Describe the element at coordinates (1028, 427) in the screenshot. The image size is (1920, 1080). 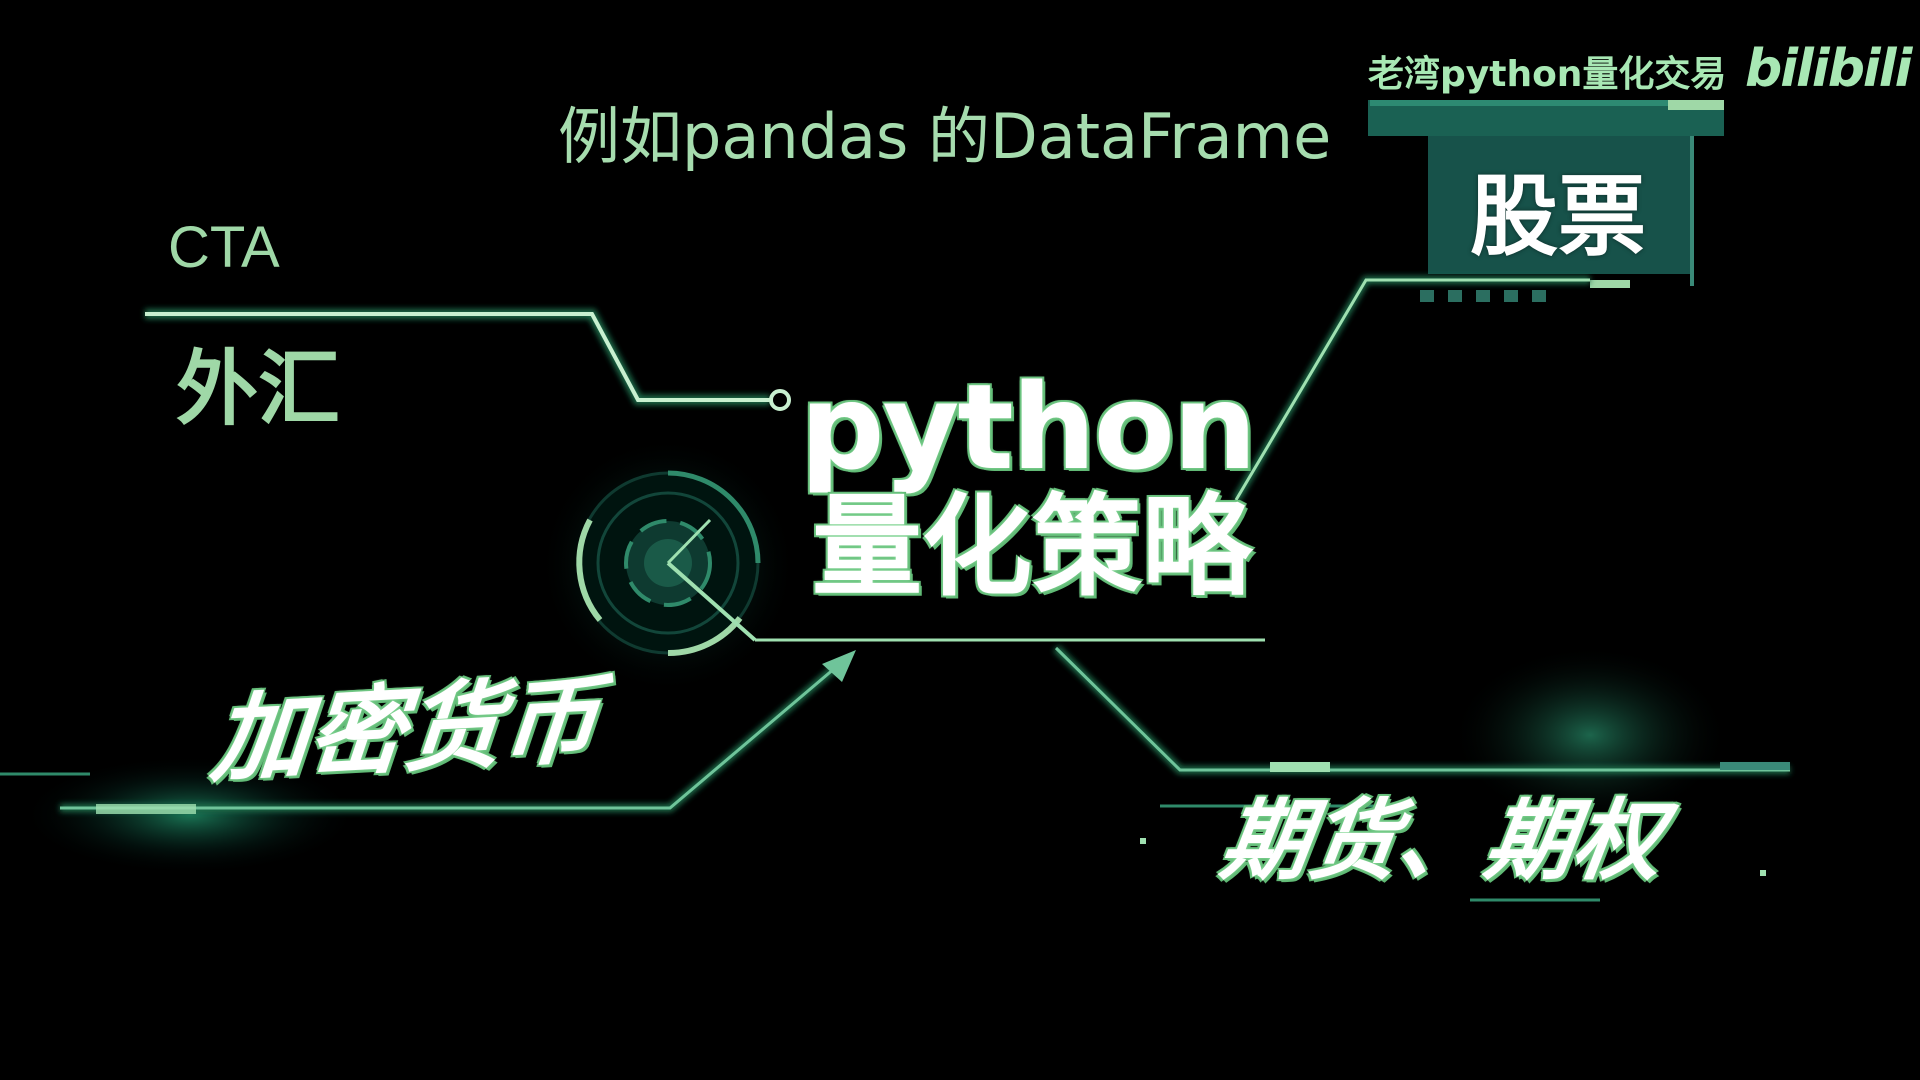
I see `main-title-line-1: python` at that location.